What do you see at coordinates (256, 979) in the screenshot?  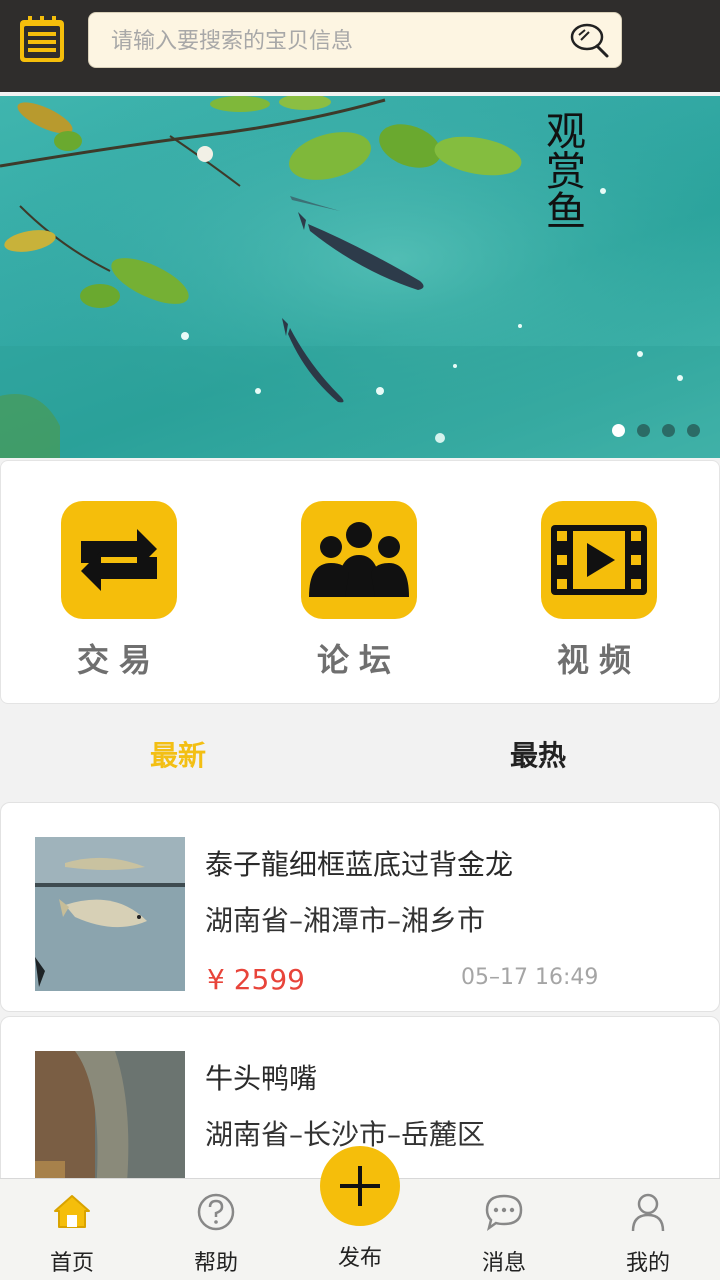 I see `listing-price: ¥ 2599` at bounding box center [256, 979].